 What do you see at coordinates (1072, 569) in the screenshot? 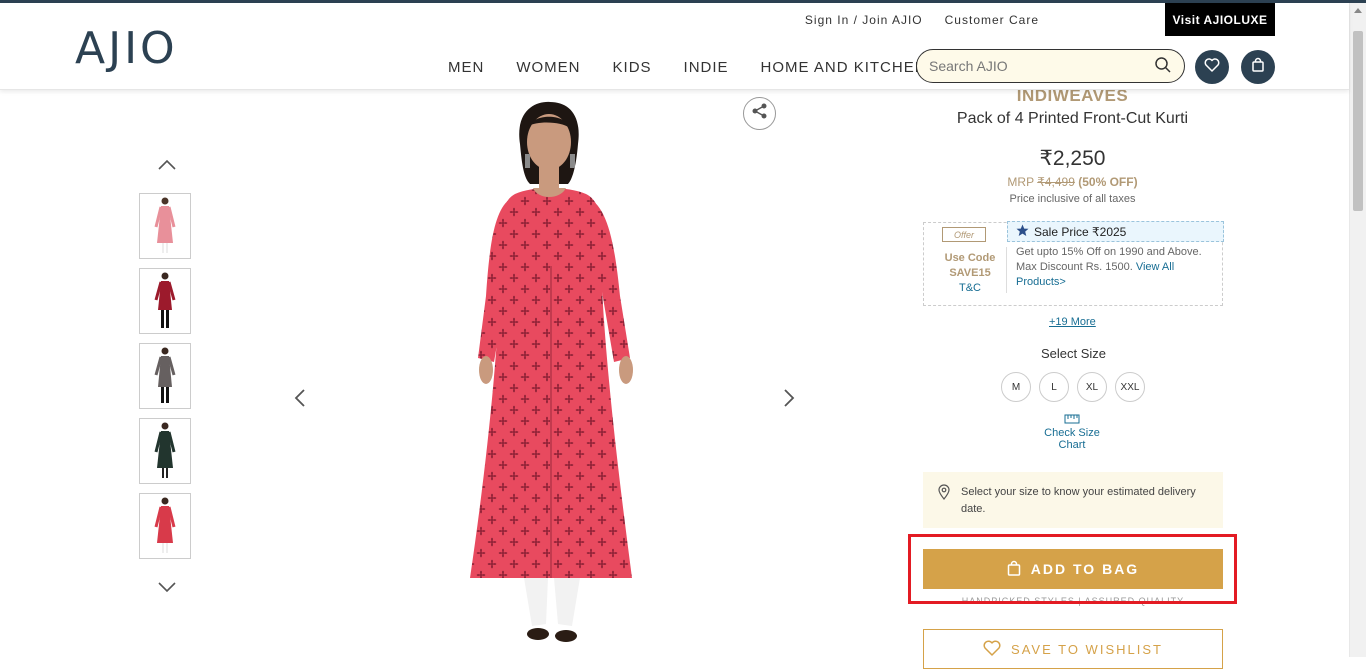
I see `highlight-box` at bounding box center [1072, 569].